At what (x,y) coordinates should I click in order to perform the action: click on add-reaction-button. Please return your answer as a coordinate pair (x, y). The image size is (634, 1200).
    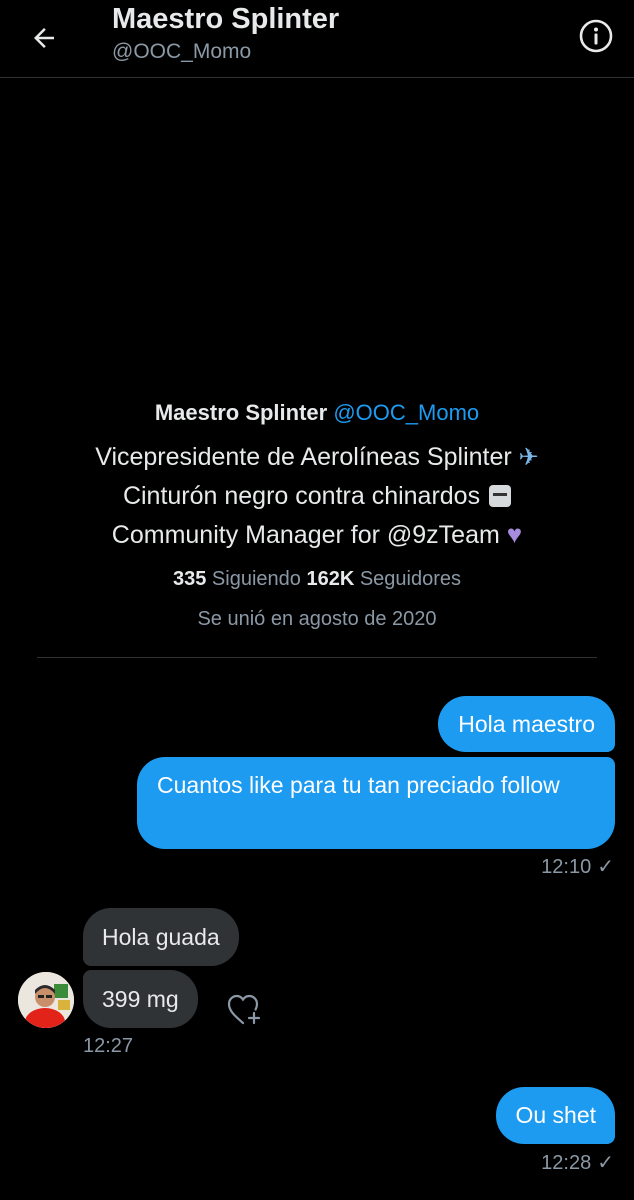
    Looking at the image, I should click on (245, 1010).